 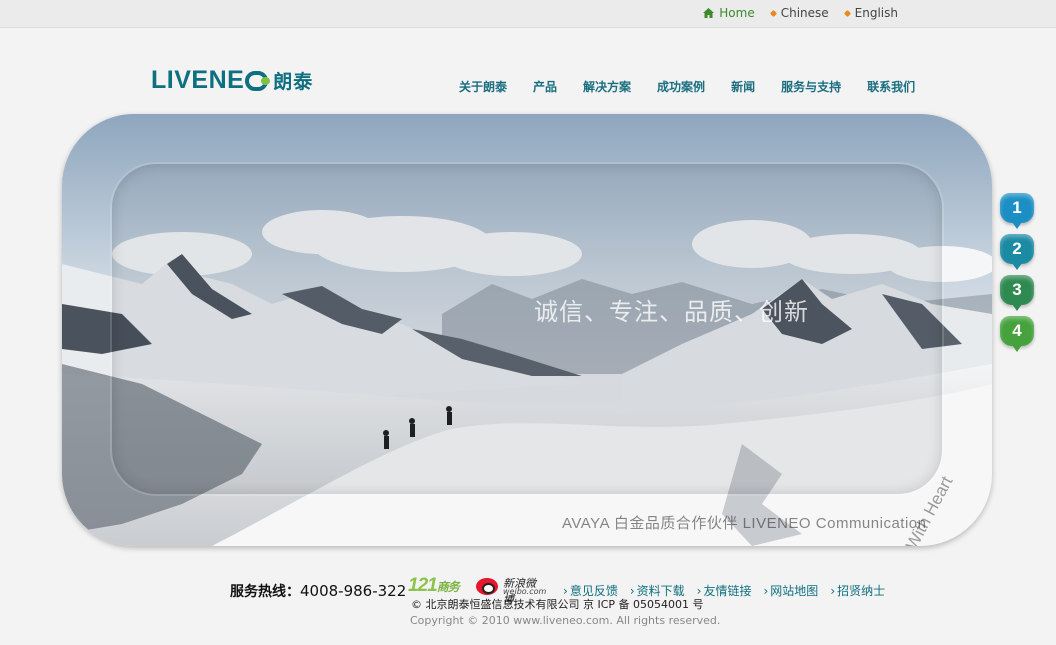 I want to click on site-logo: LIVENE 朗泰, so click(x=232, y=80).